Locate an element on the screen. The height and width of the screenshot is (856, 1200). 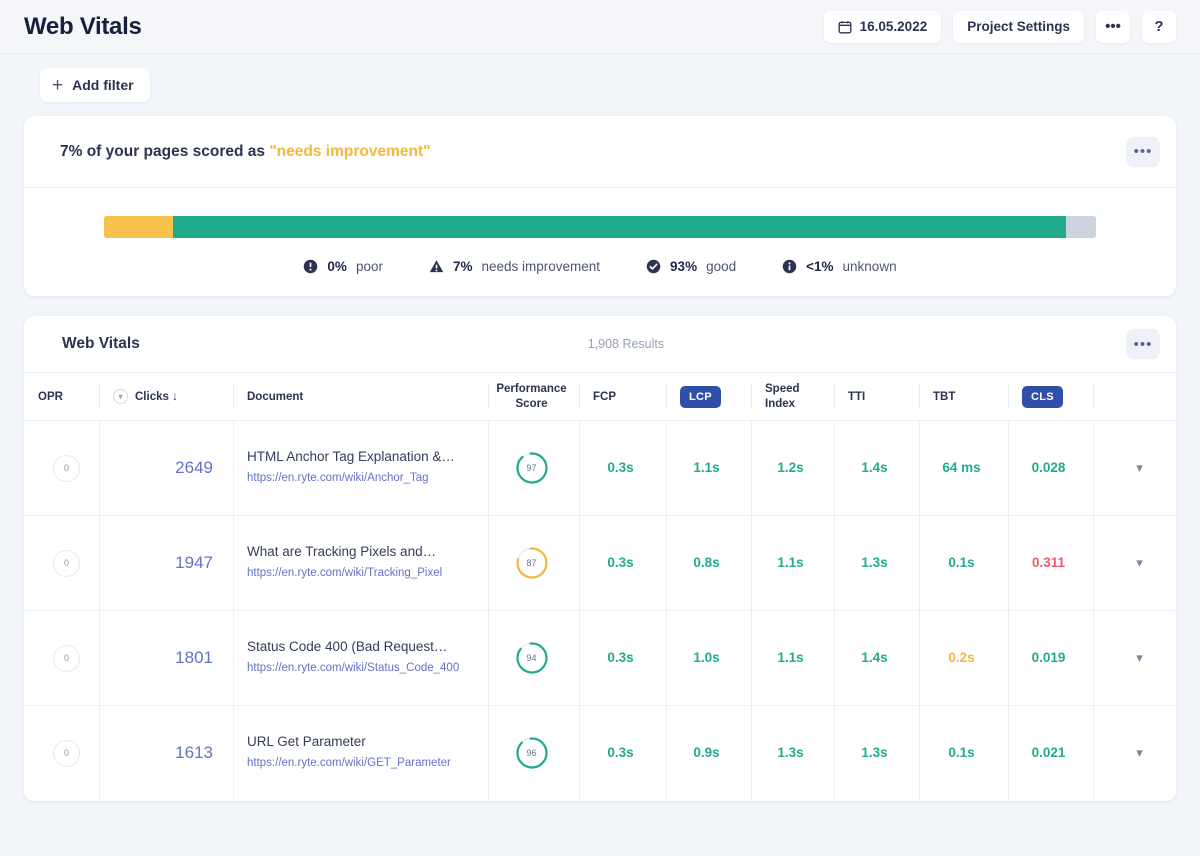
clicks-value: 1801 is located at coordinates (194, 657).